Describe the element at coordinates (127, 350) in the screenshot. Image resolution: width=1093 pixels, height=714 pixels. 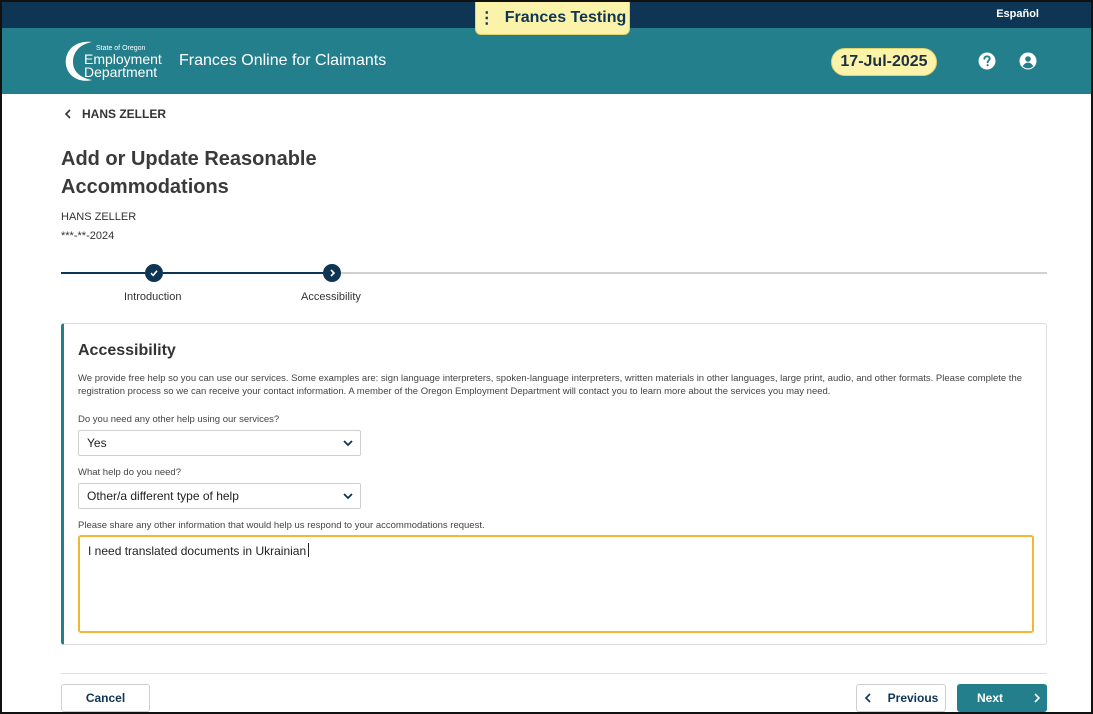
I see `accessibility-heading: Accessibility` at that location.